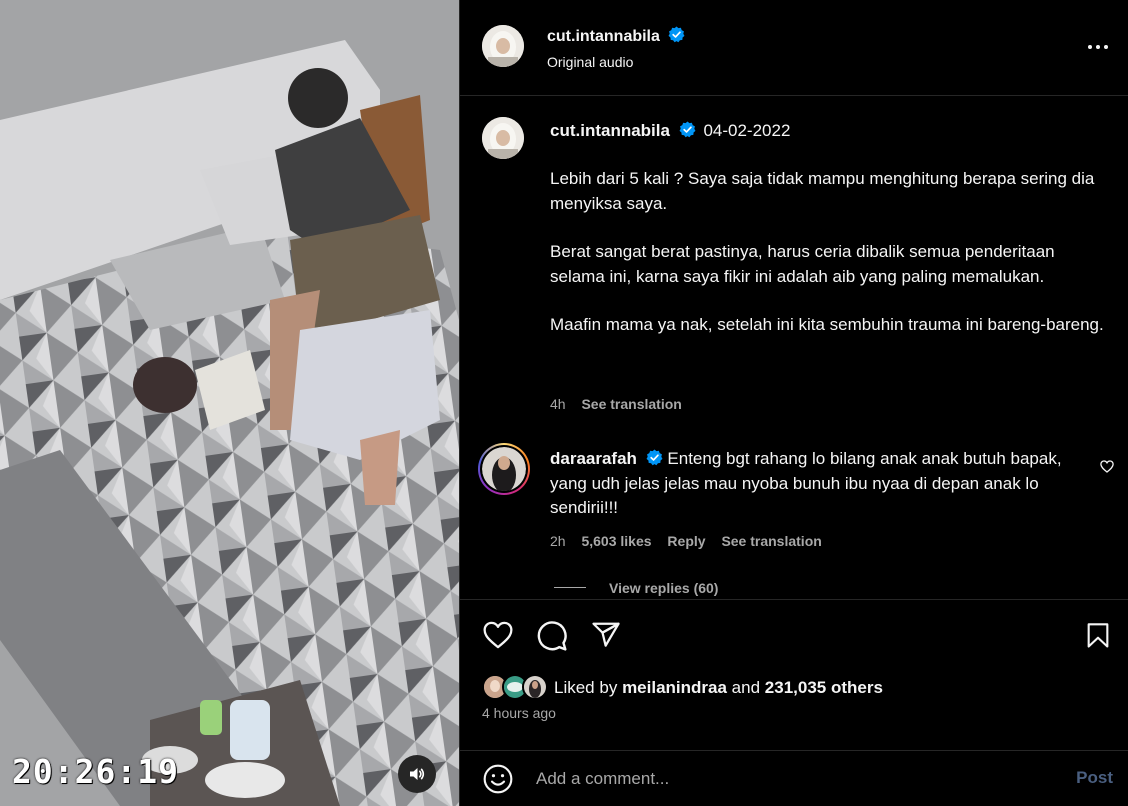 This screenshot has height=806, width=1128. I want to click on audio-toggle-button, so click(417, 774).